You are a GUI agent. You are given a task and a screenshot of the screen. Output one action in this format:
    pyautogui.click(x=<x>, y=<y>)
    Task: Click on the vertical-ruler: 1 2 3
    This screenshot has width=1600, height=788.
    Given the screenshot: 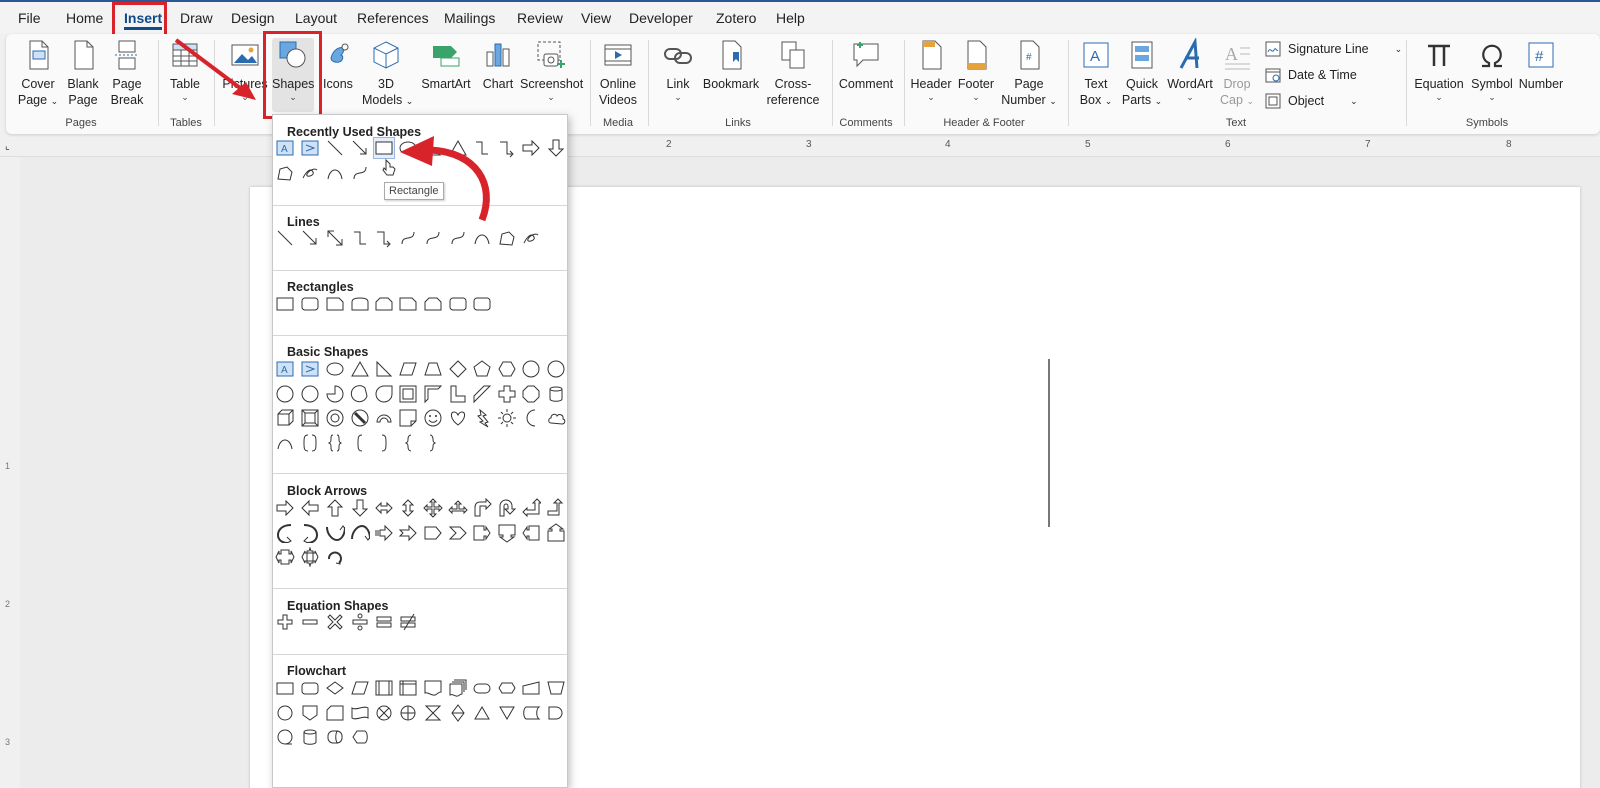 What is the action you would take?
    pyautogui.click(x=10, y=472)
    